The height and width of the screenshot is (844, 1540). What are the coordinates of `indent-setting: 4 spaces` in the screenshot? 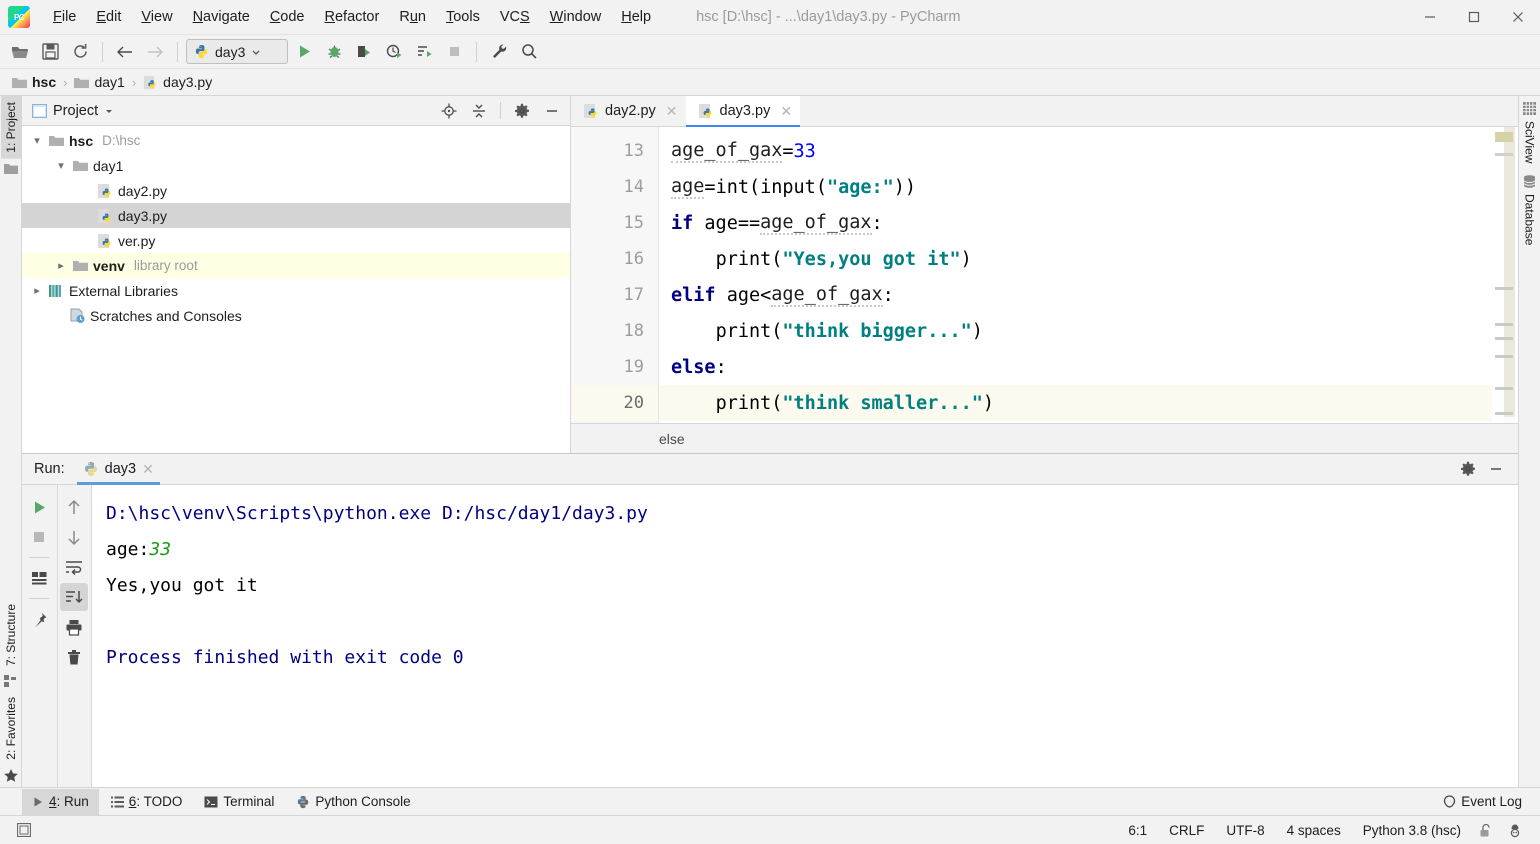 It's located at (1314, 830).